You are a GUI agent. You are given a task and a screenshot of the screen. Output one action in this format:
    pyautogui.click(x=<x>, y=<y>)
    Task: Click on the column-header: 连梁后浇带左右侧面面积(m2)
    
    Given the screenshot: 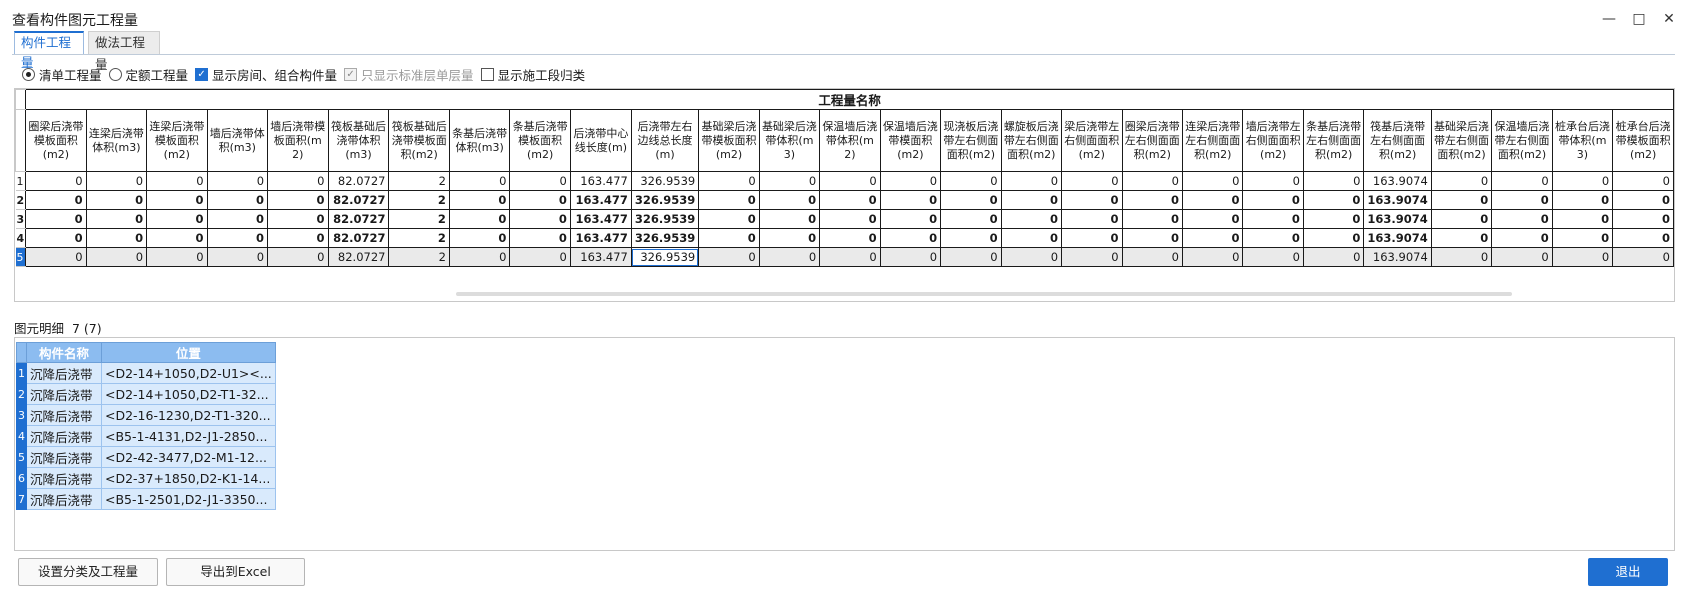 What is the action you would take?
    pyautogui.click(x=1212, y=140)
    